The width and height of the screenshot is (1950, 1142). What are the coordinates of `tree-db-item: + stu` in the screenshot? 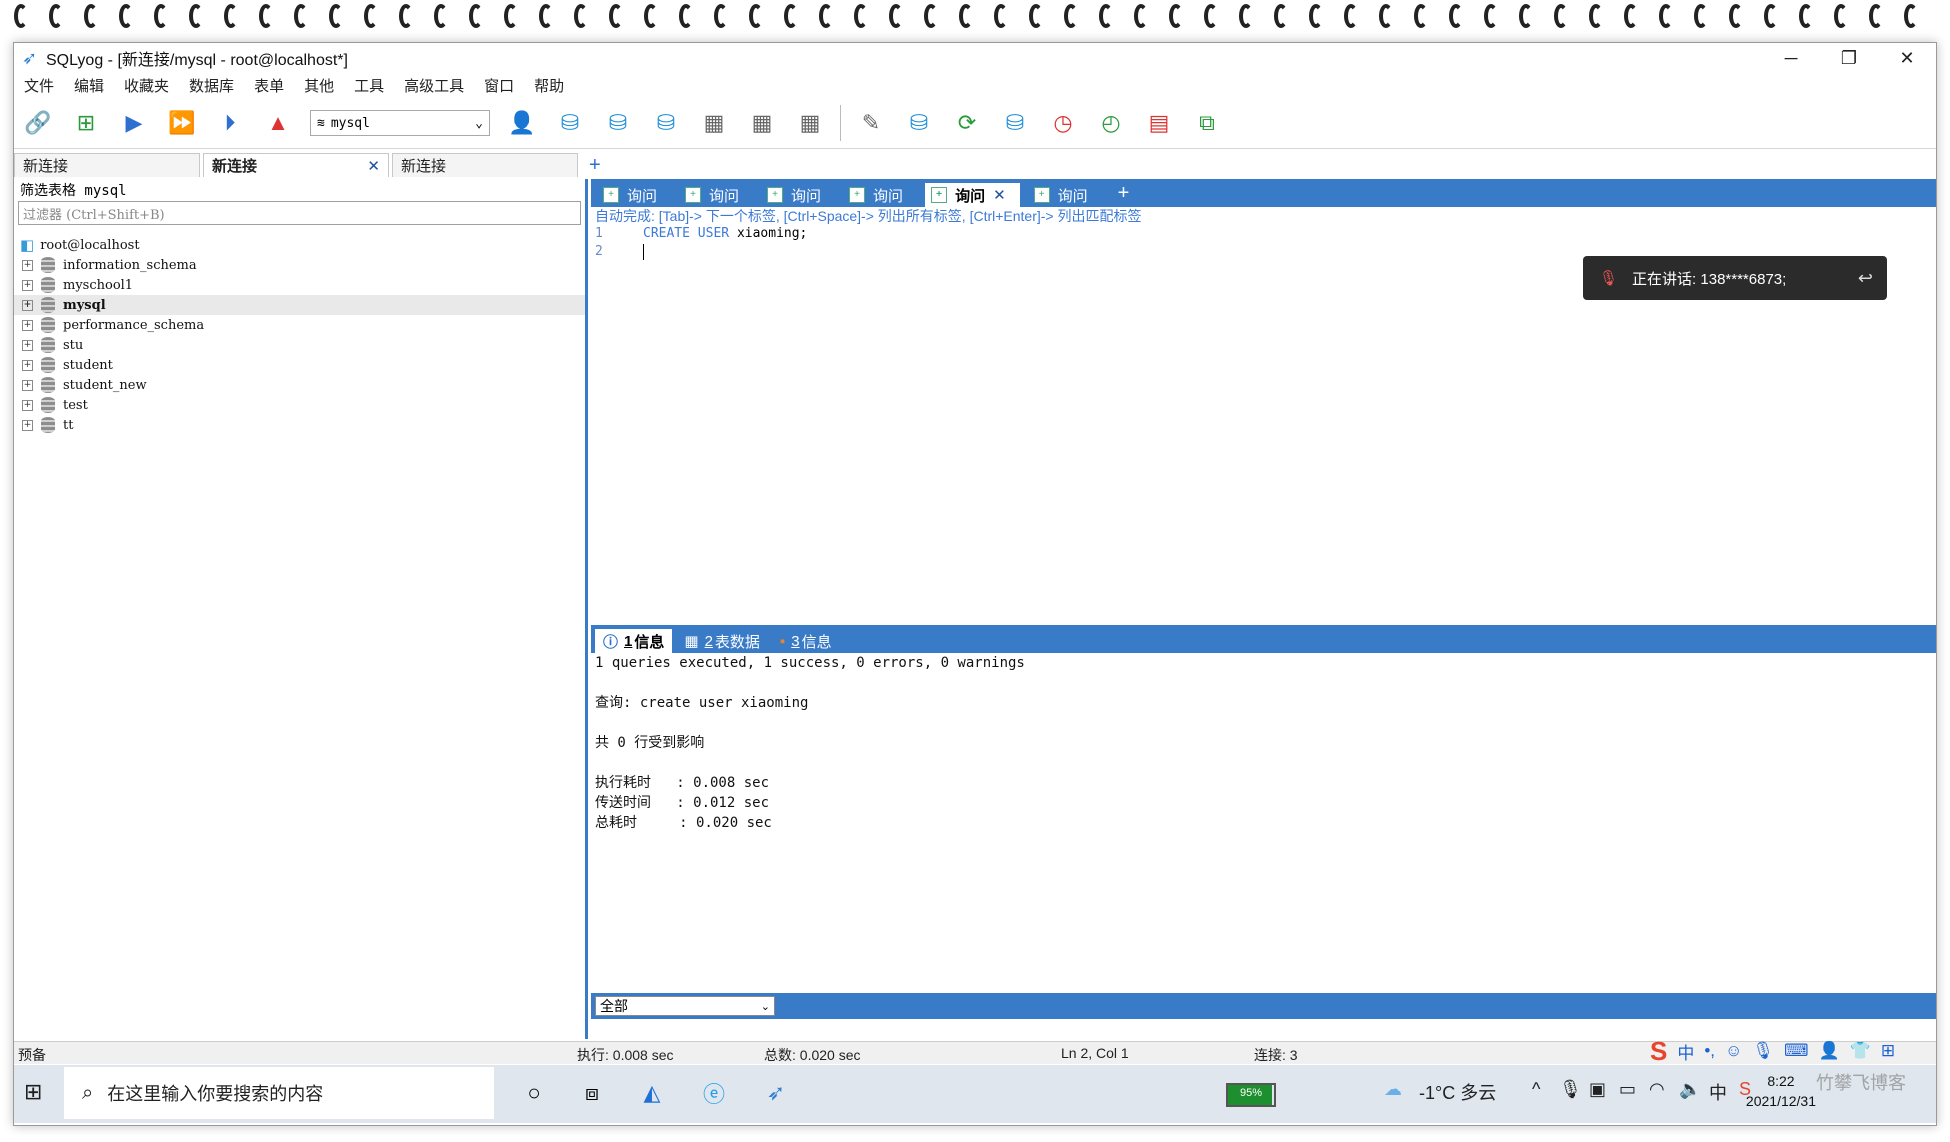 It's located at (299, 345).